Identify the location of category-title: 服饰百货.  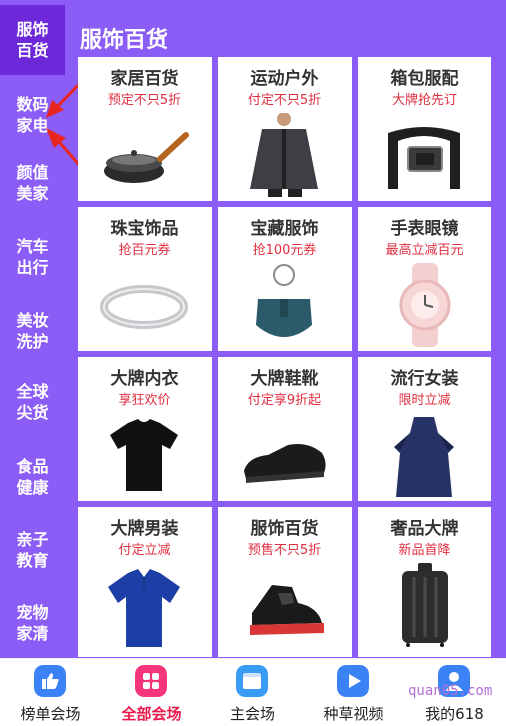
(284, 529).